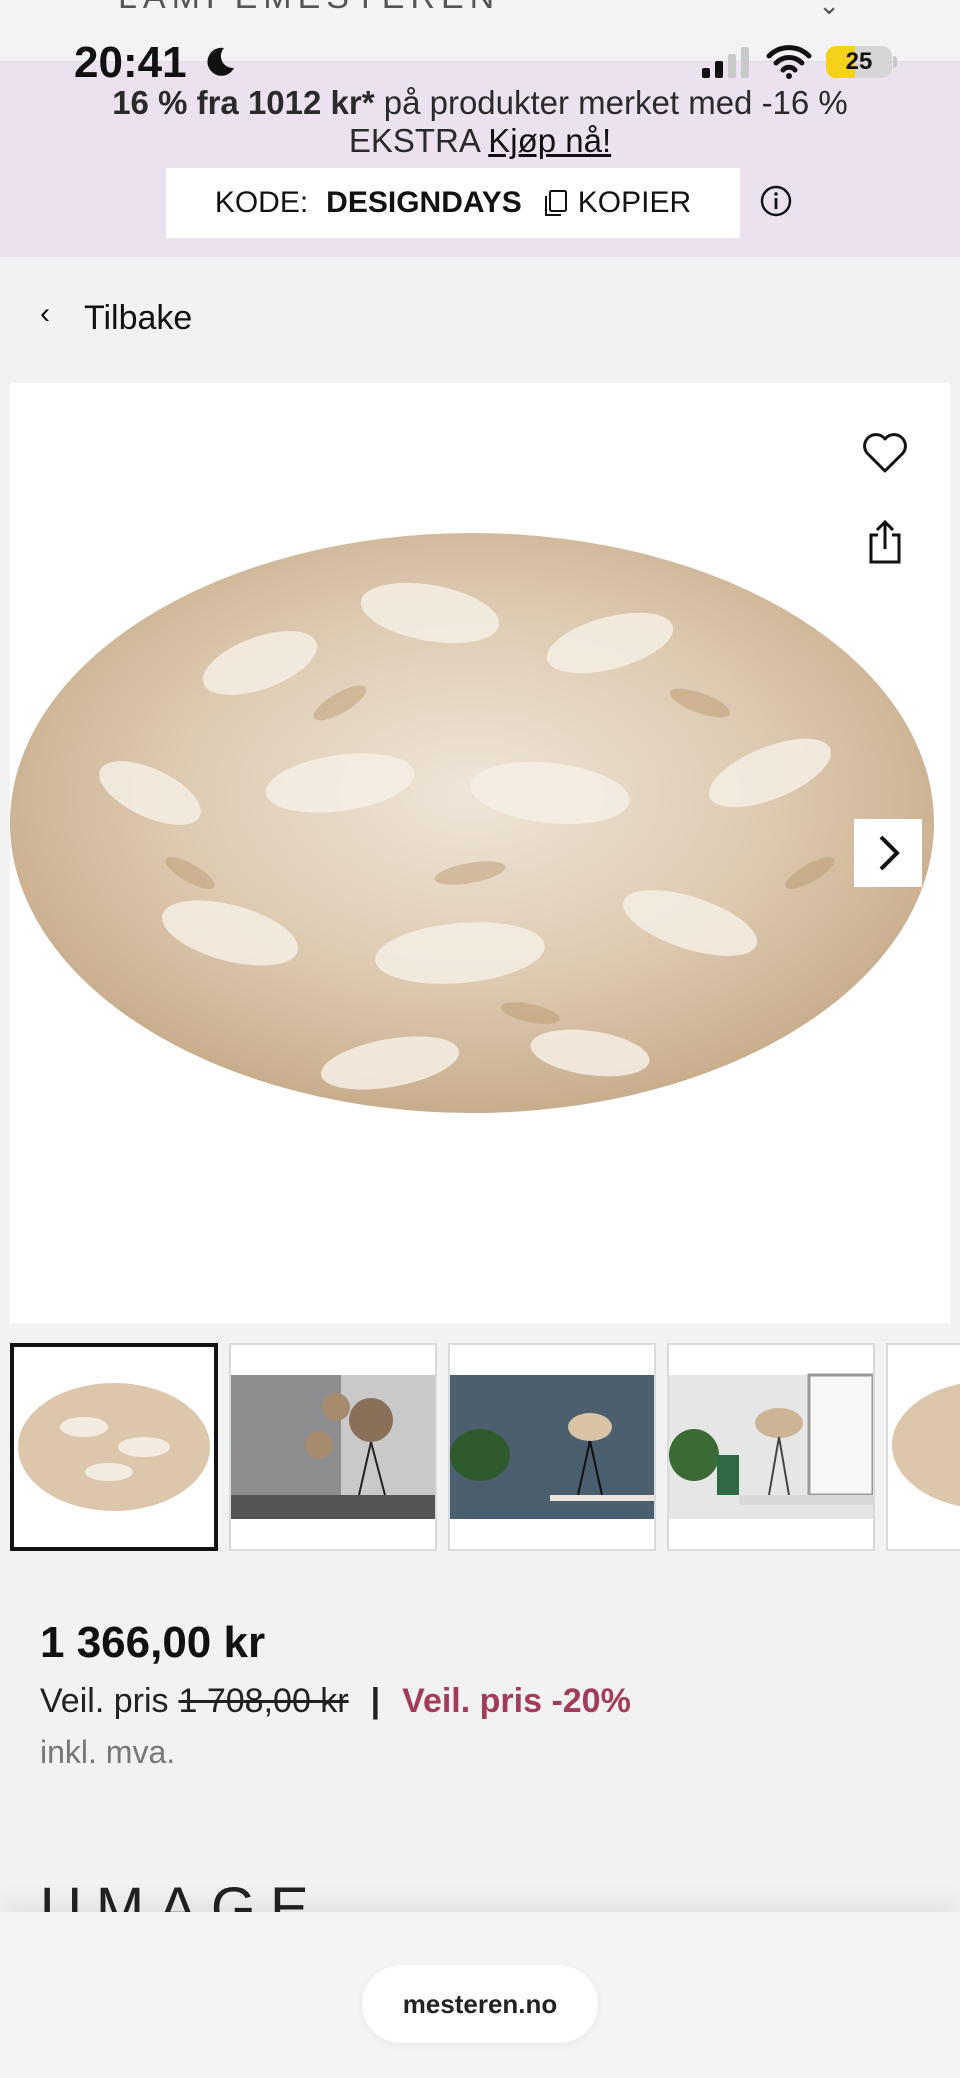  I want to click on brand-logo: UMAGE, so click(240, 1896).